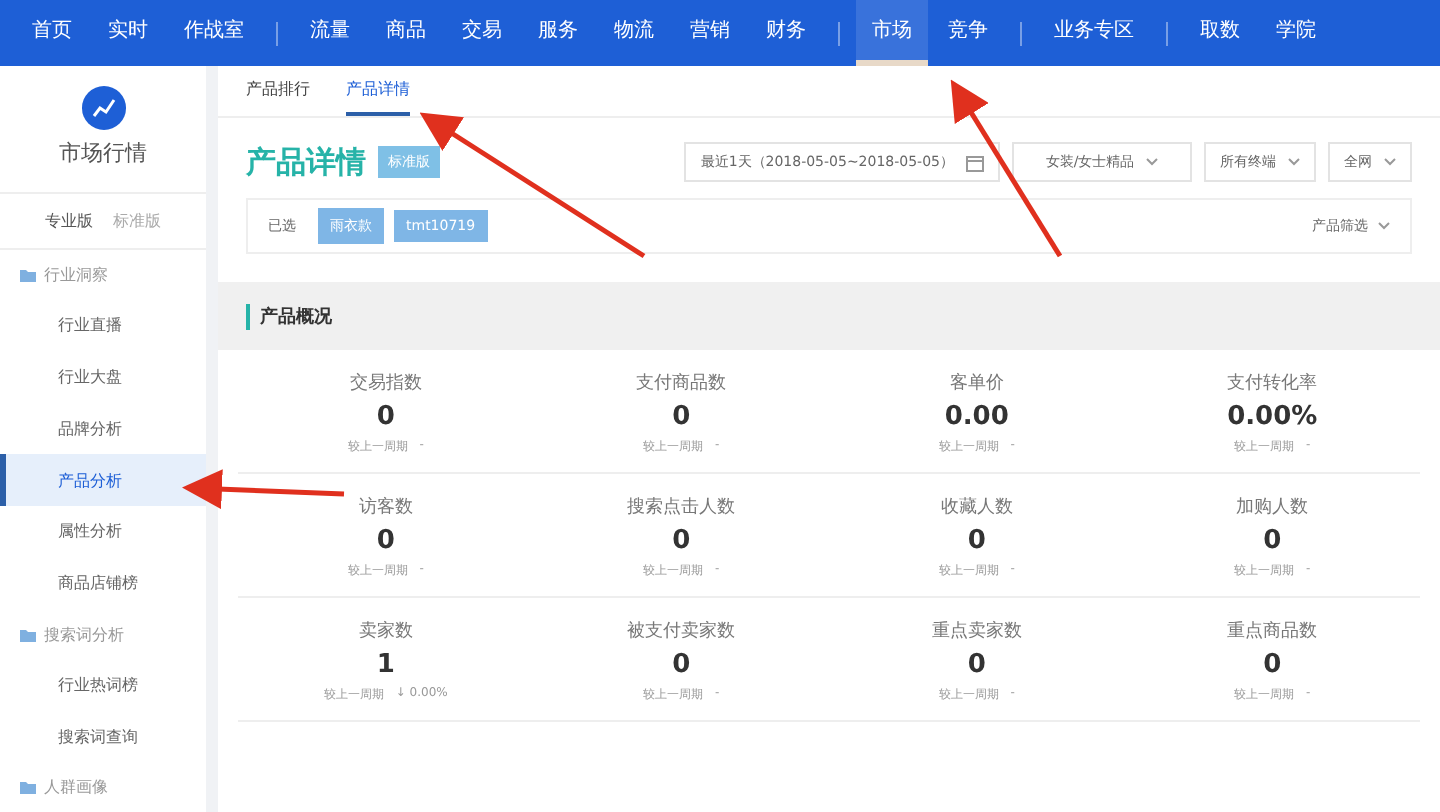 Image resolution: width=1440 pixels, height=812 pixels. I want to click on nav-item: 服务, so click(558, 33).